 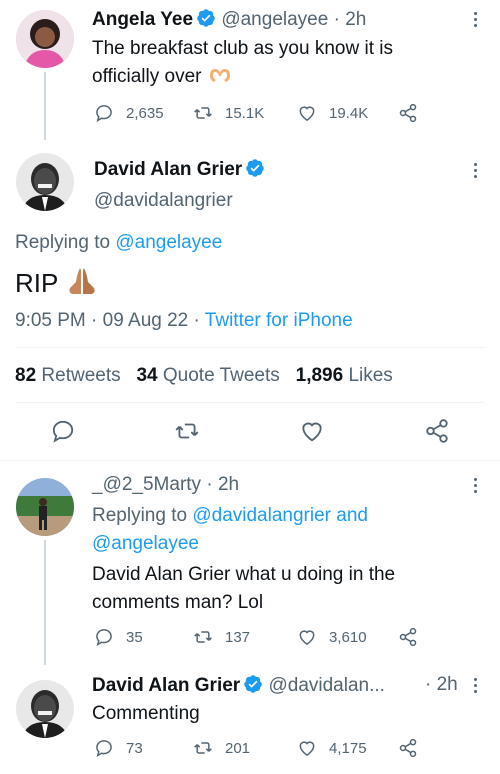 I want to click on avatar-marty, so click(x=45, y=507).